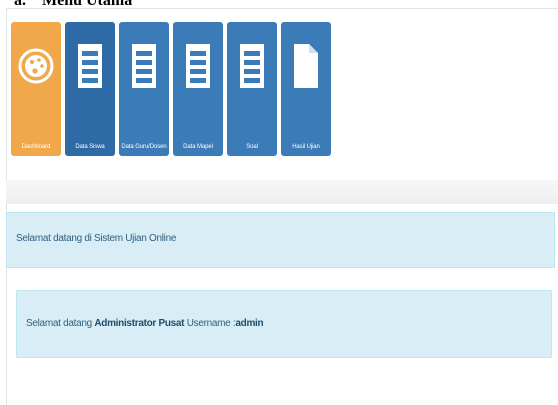  What do you see at coordinates (36, 147) in the screenshot?
I see `menu-tile-label: Dashboard` at bounding box center [36, 147].